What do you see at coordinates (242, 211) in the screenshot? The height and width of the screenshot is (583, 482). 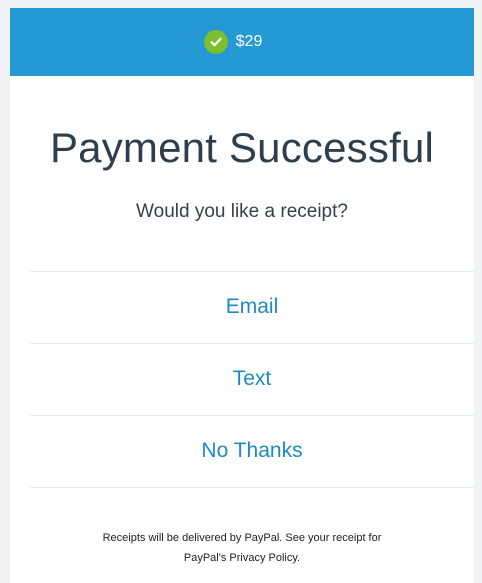 I see `receipt-question: Would you like a receipt?` at bounding box center [242, 211].